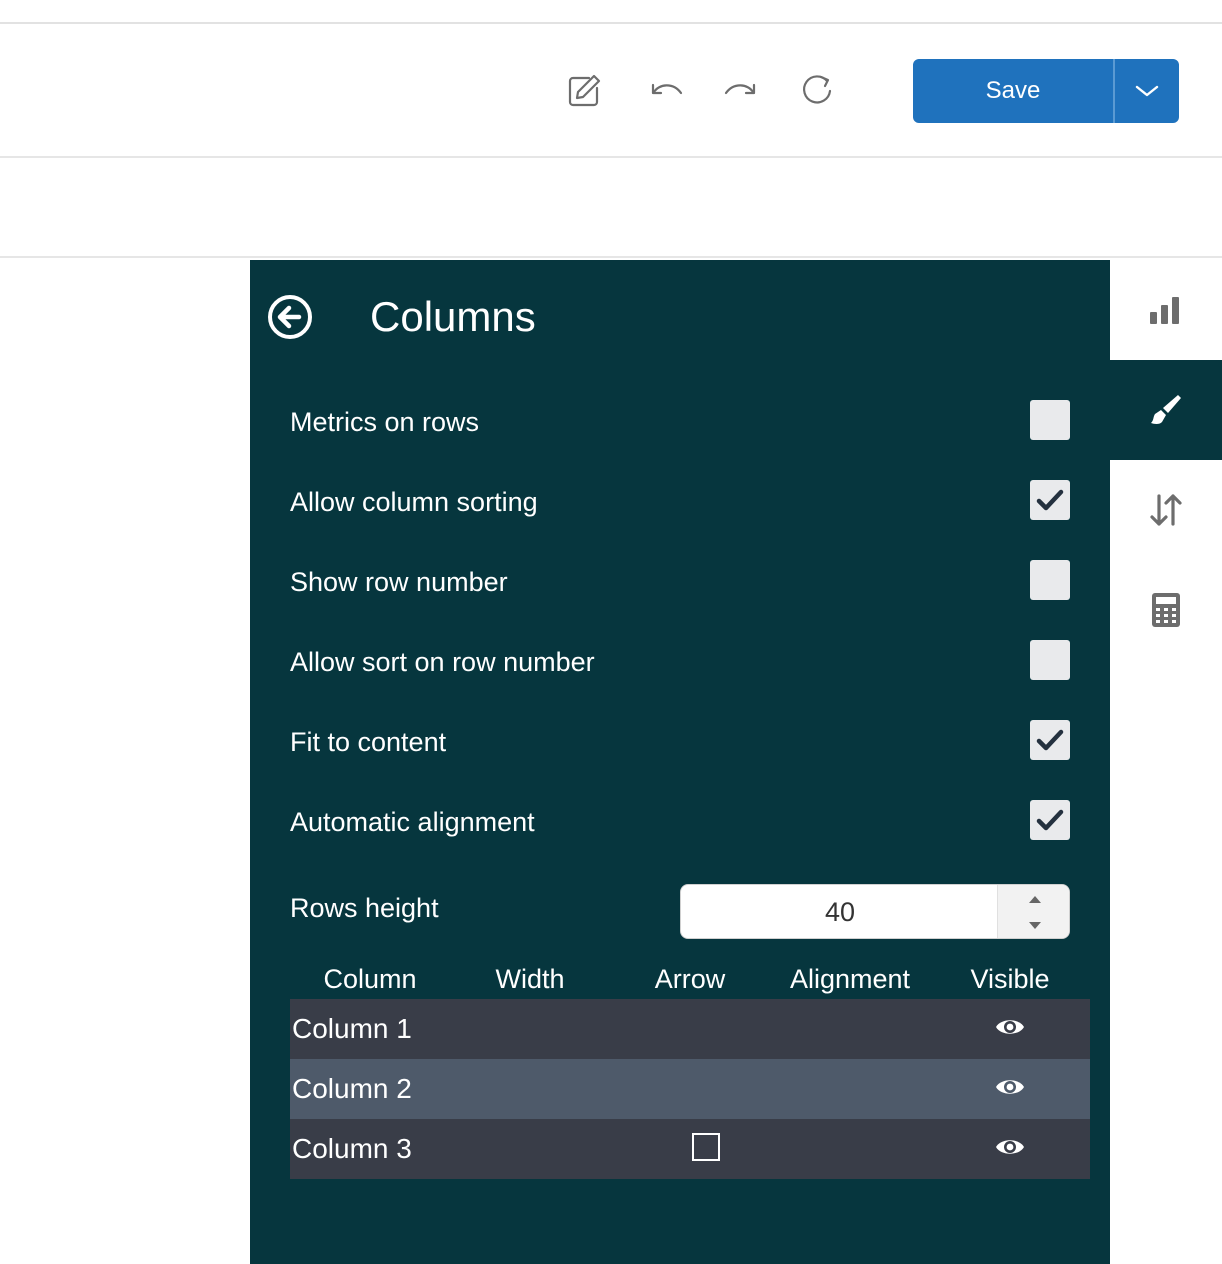 This screenshot has height=1264, width=1222. What do you see at coordinates (690, 1089) in the screenshot?
I see `table-row: Column 2` at bounding box center [690, 1089].